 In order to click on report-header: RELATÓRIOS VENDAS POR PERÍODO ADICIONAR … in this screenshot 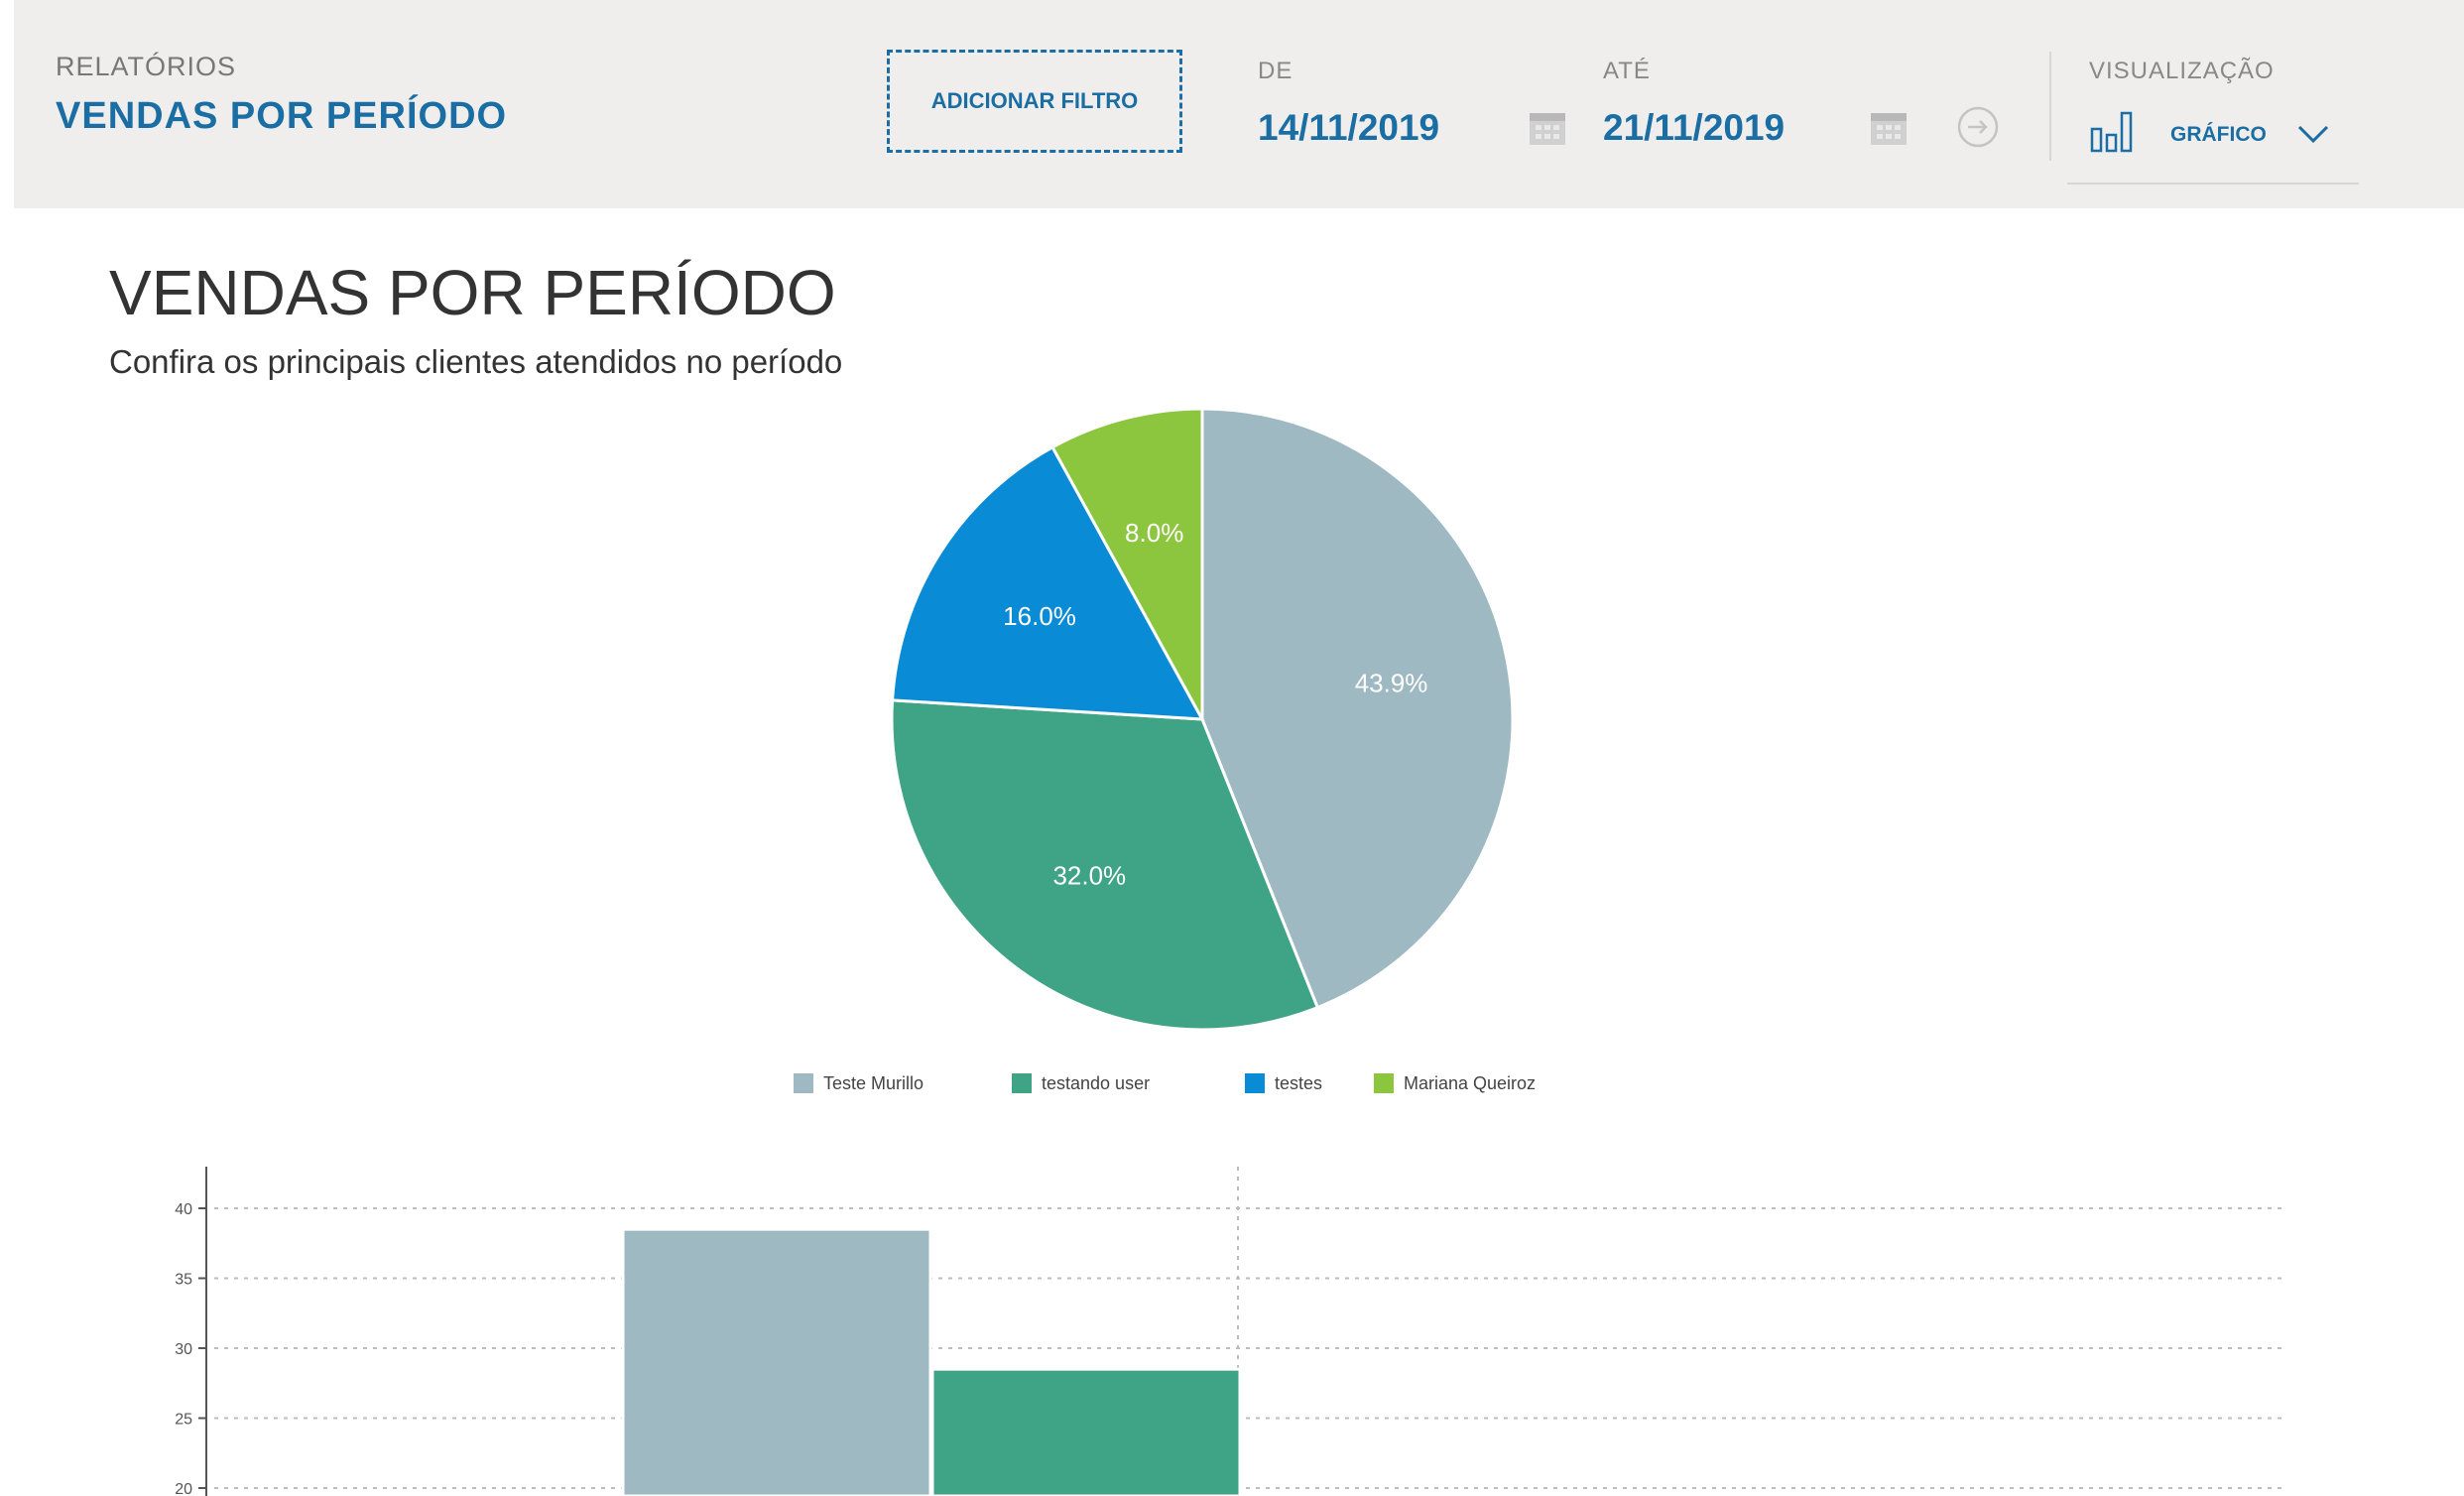, I will do `click(1239, 104)`.